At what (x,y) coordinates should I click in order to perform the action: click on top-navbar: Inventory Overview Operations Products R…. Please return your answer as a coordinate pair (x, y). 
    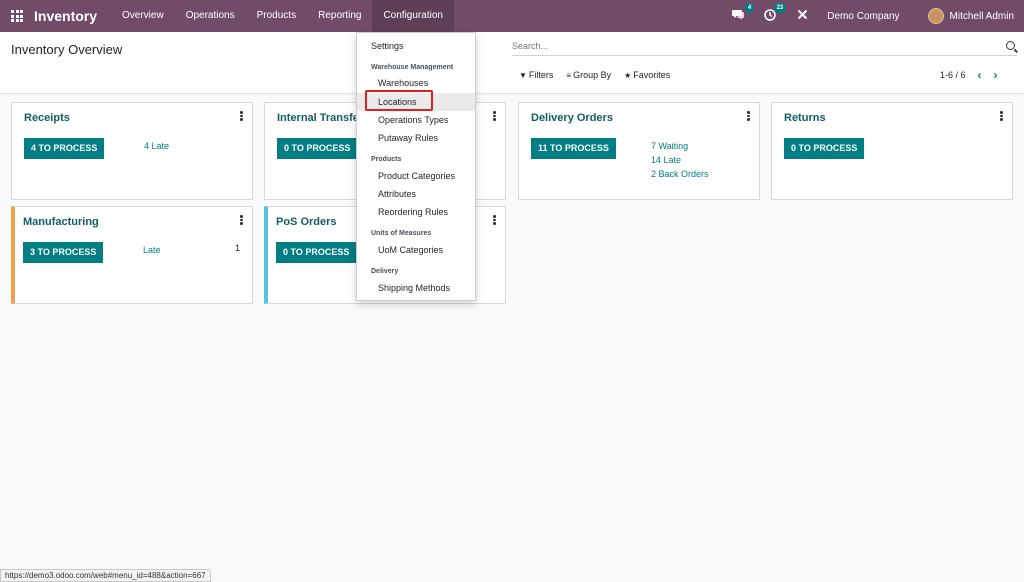
    Looking at the image, I should click on (512, 16).